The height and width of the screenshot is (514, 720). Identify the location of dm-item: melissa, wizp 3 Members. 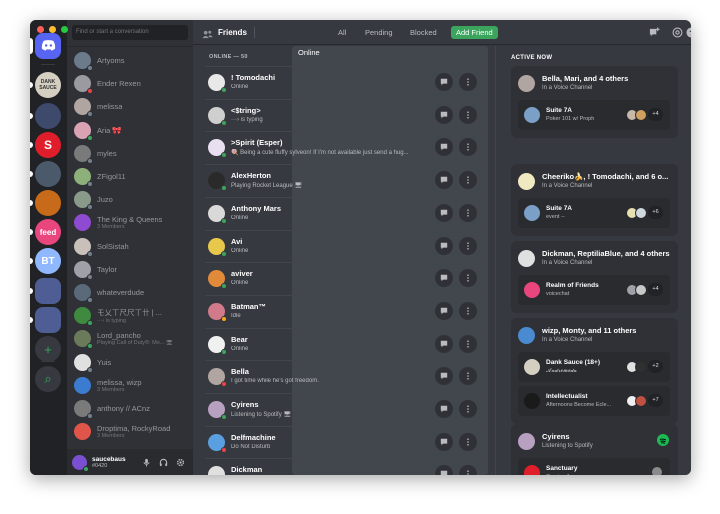
(131, 385).